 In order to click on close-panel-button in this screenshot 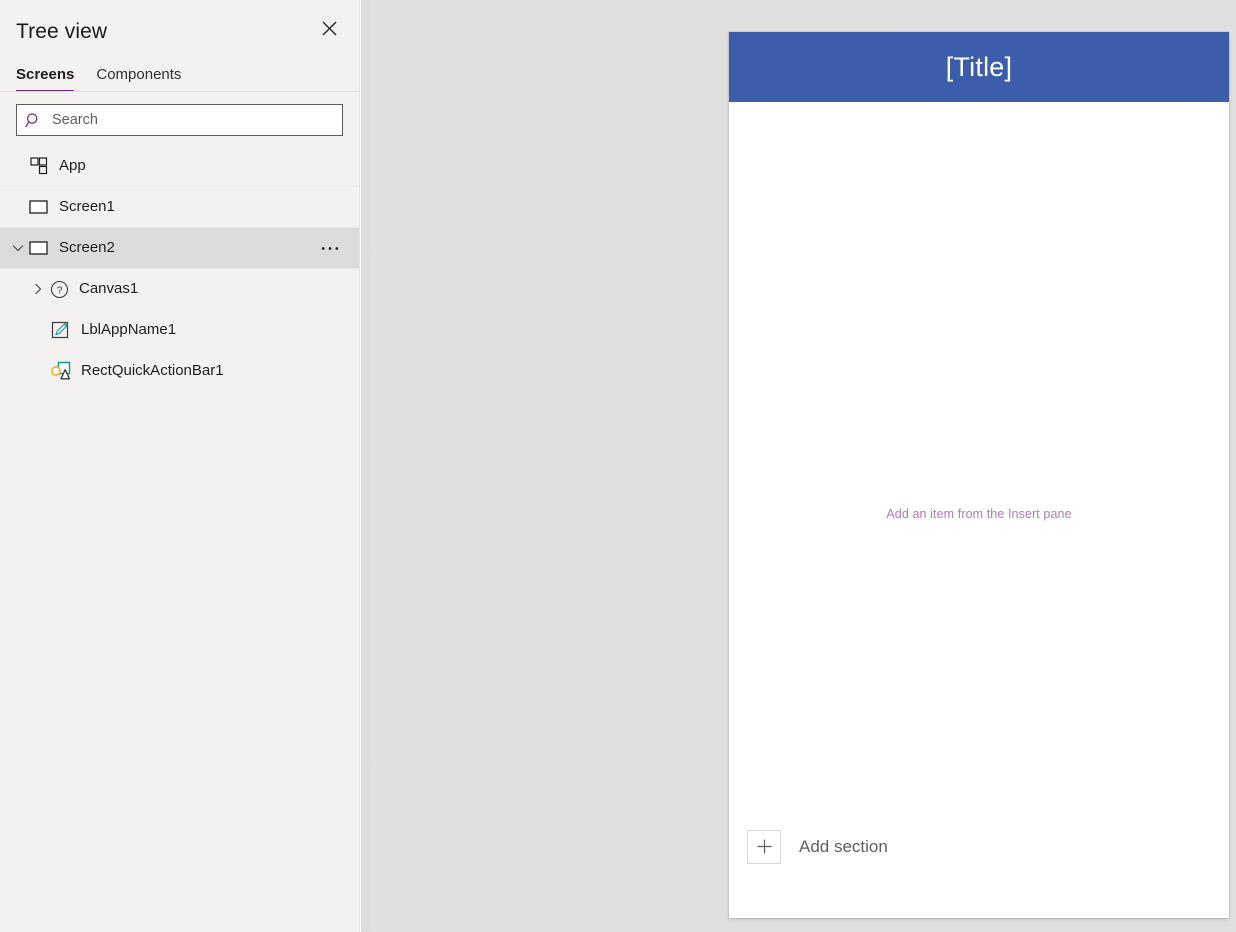, I will do `click(329, 28)`.